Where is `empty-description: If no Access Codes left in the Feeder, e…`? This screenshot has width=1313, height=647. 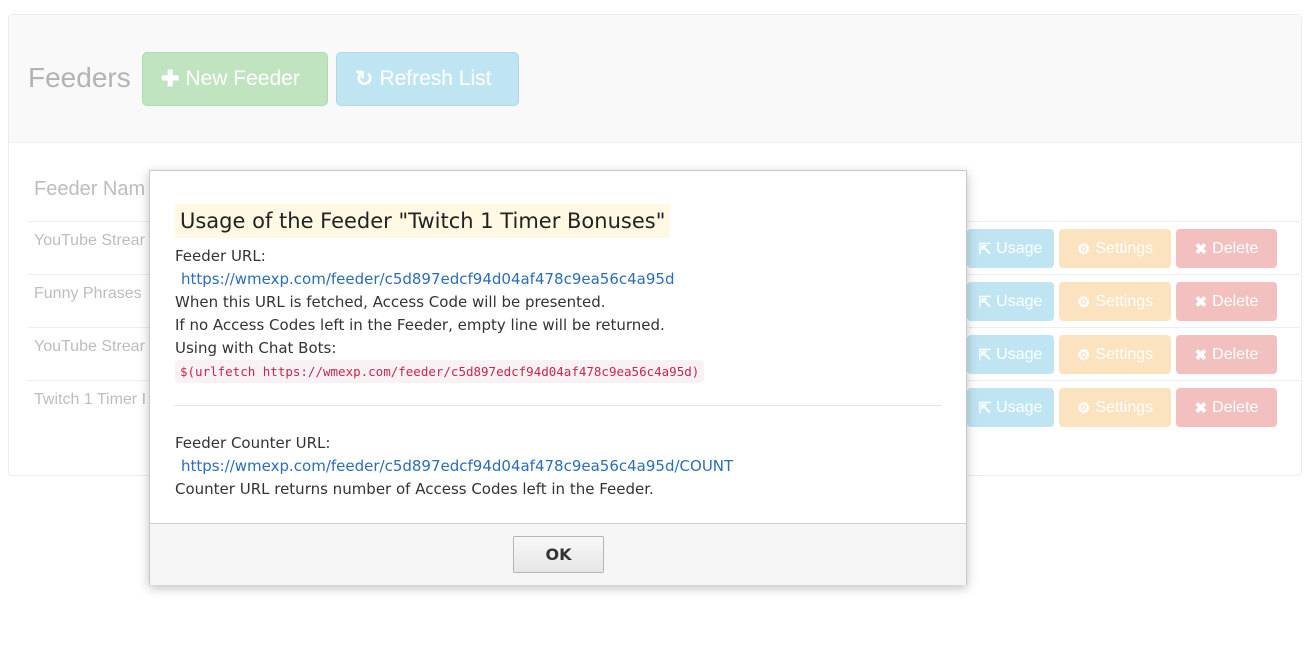
empty-description: If no Access Codes left in the Feeder, e… is located at coordinates (420, 325).